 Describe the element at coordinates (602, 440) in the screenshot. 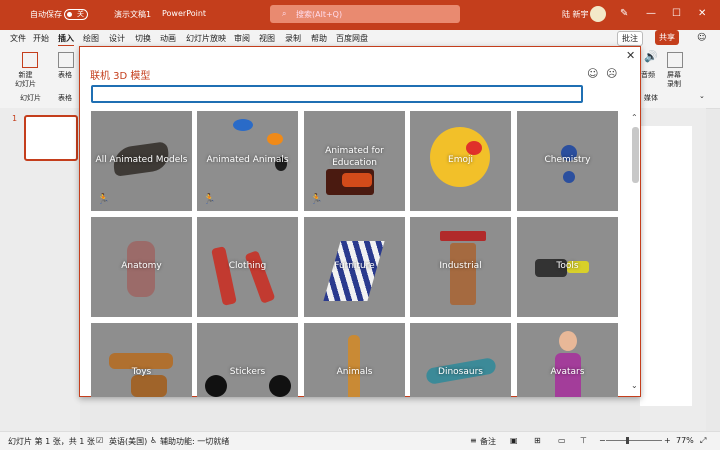

I see `zoom-out-icon: −` at that location.